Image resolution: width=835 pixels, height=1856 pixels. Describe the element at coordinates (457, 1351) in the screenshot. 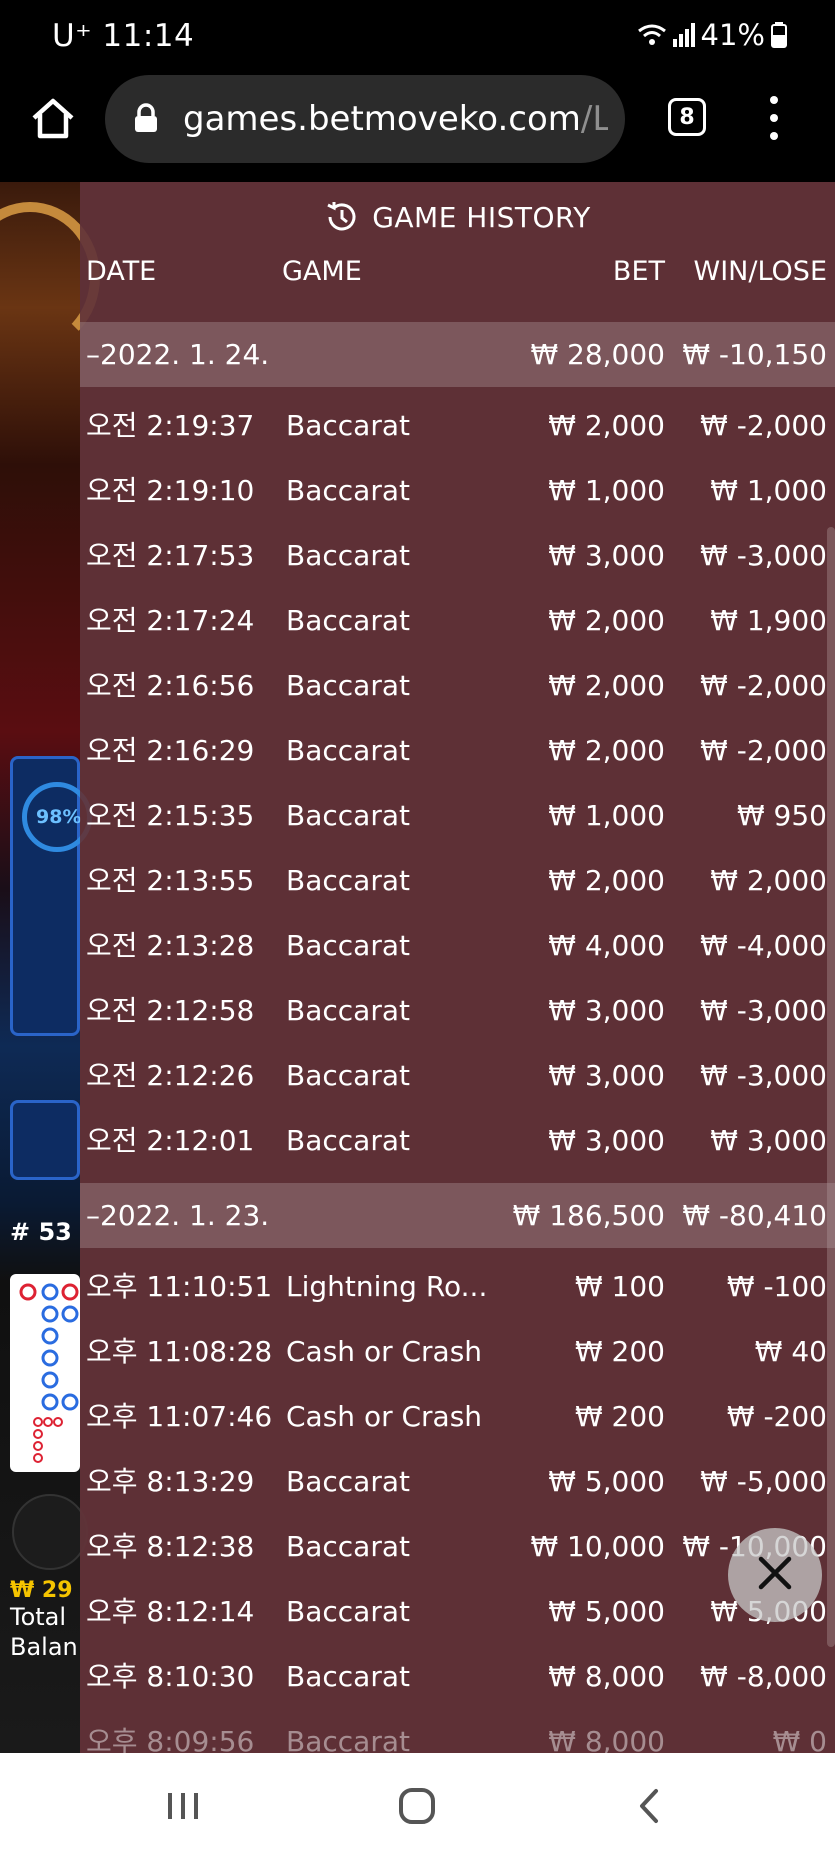

I see `history-row: 오후 11:08:28 Cash or Crash ₩ 200 ₩ 40` at that location.